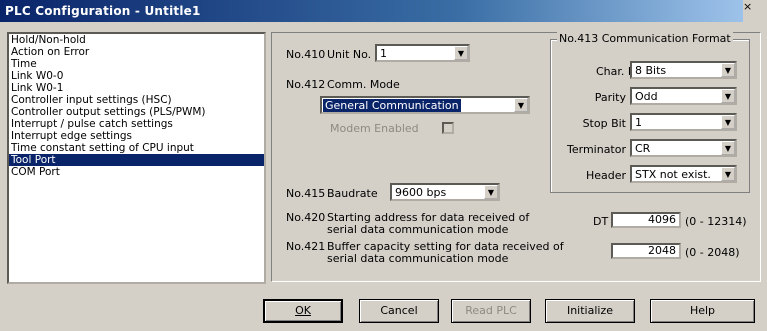  I want to click on communication-format-title: No.413 Communication Format, so click(645, 38).